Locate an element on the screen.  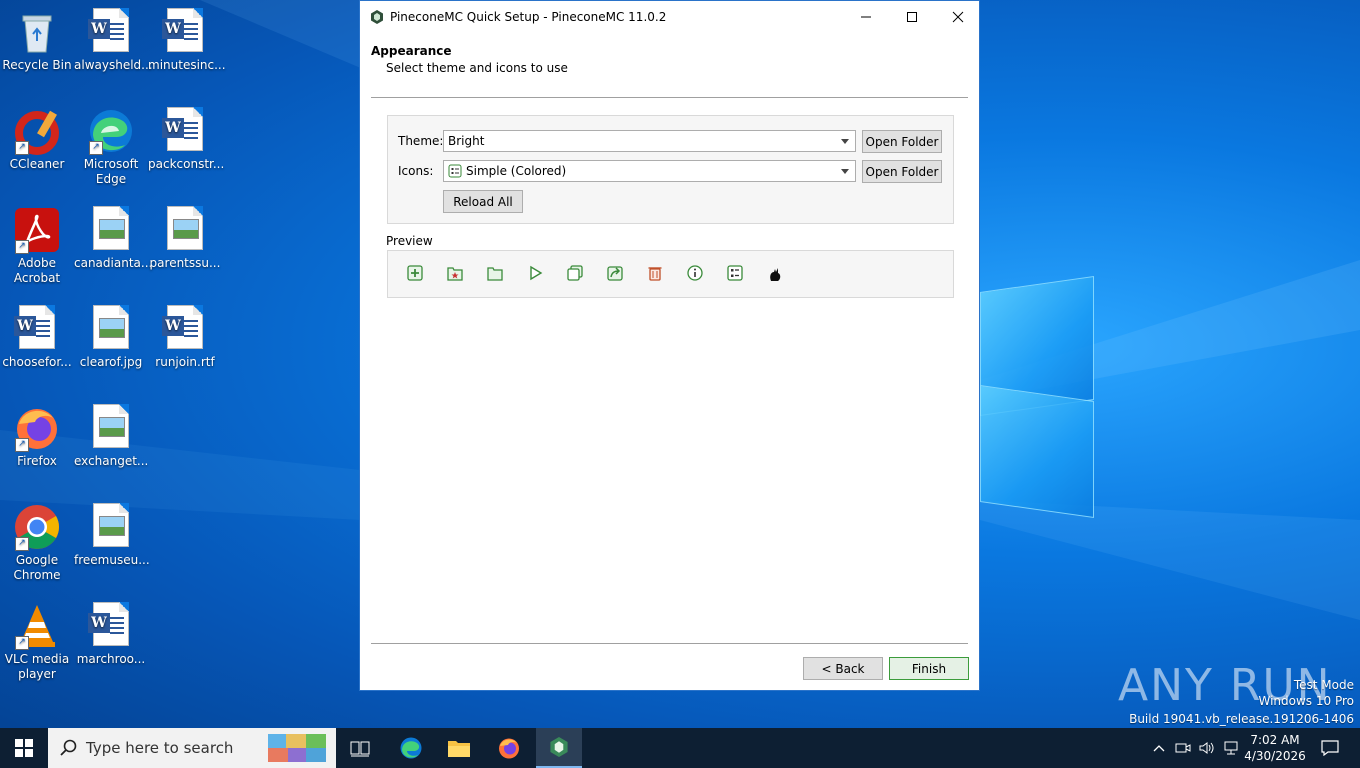
ccleaner-icon: ↗ is located at coordinates (37, 131).